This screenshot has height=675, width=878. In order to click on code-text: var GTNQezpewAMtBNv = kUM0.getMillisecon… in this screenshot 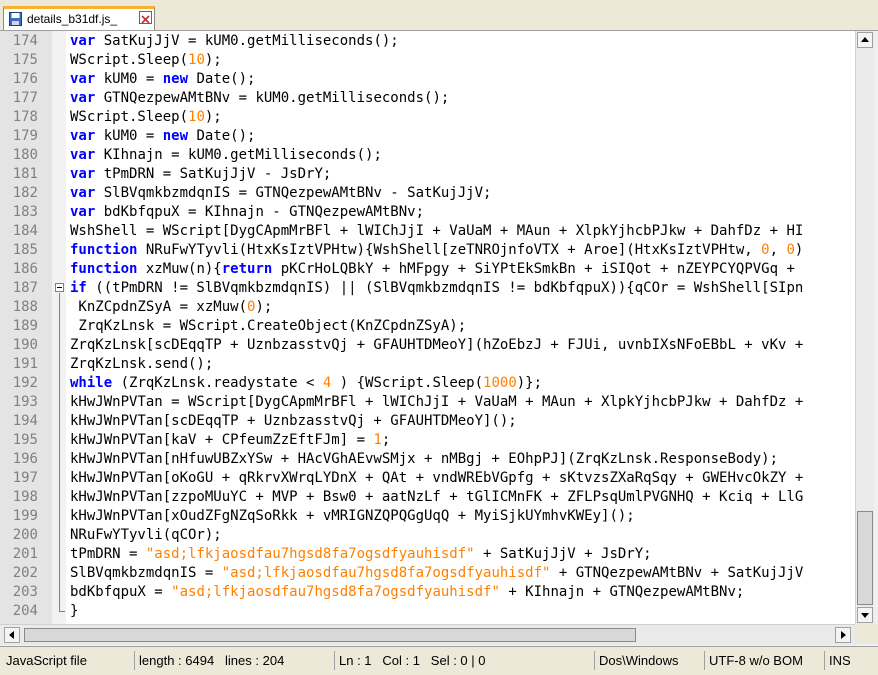, I will do `click(259, 98)`.